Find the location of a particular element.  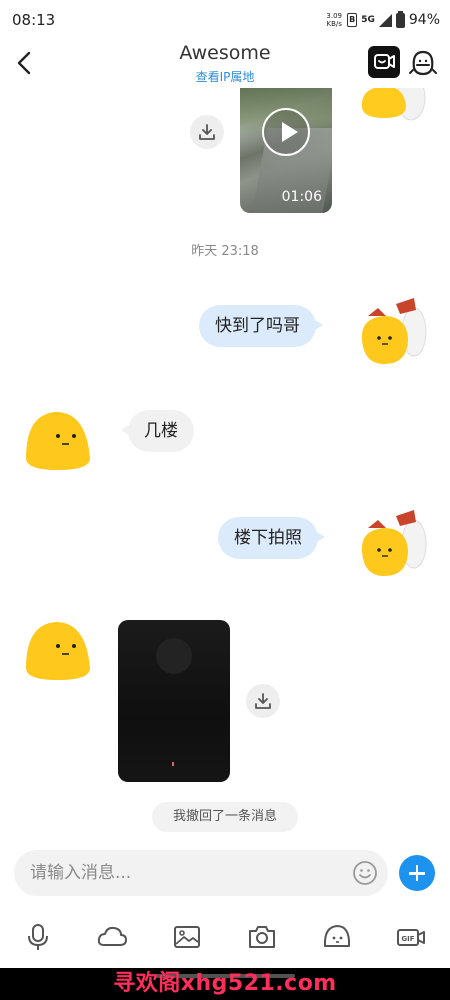

status-indicators: 3.09 KB/s B 5G 94% is located at coordinates (382, 20).